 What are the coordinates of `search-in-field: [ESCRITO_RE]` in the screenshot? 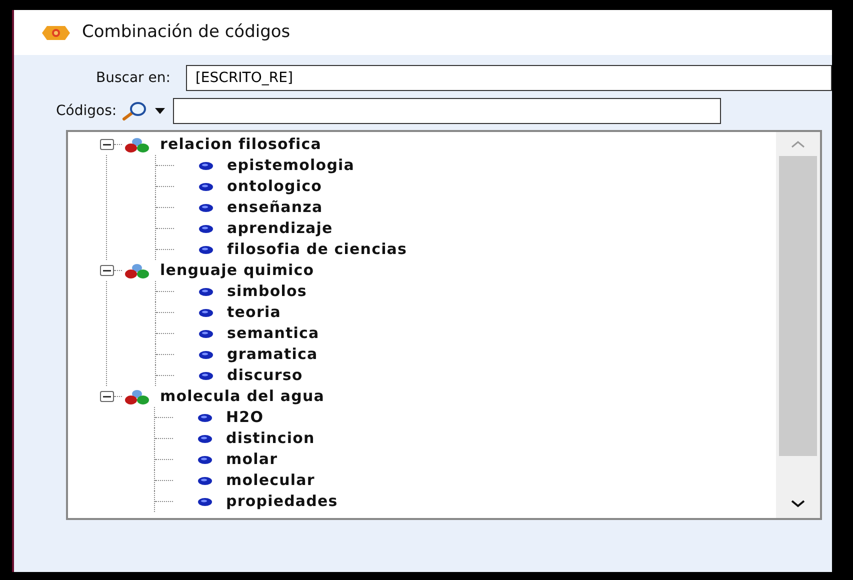 It's located at (509, 78).